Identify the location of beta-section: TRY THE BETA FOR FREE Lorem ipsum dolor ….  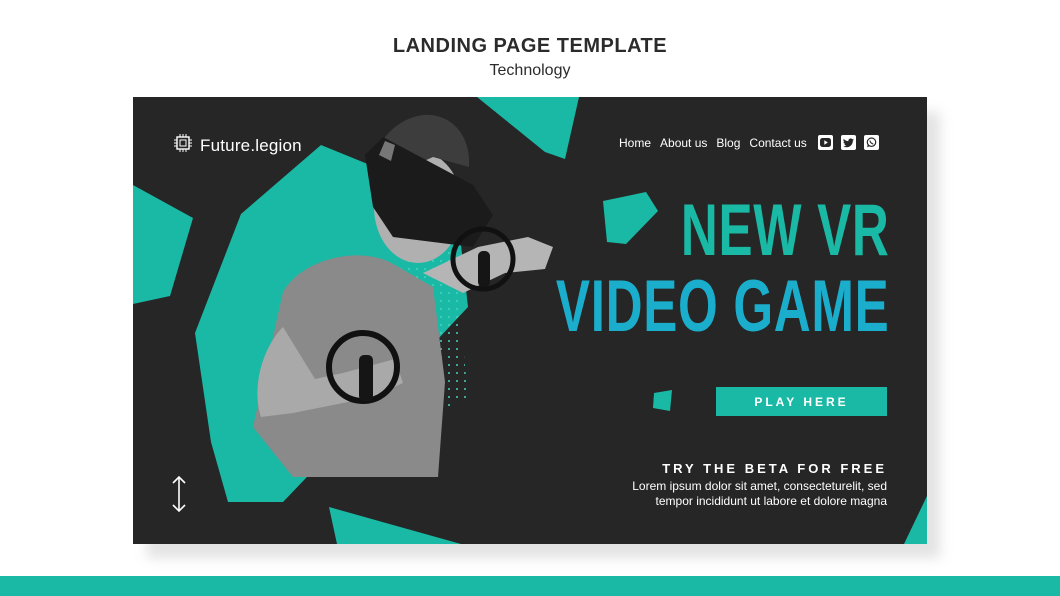
(759, 485).